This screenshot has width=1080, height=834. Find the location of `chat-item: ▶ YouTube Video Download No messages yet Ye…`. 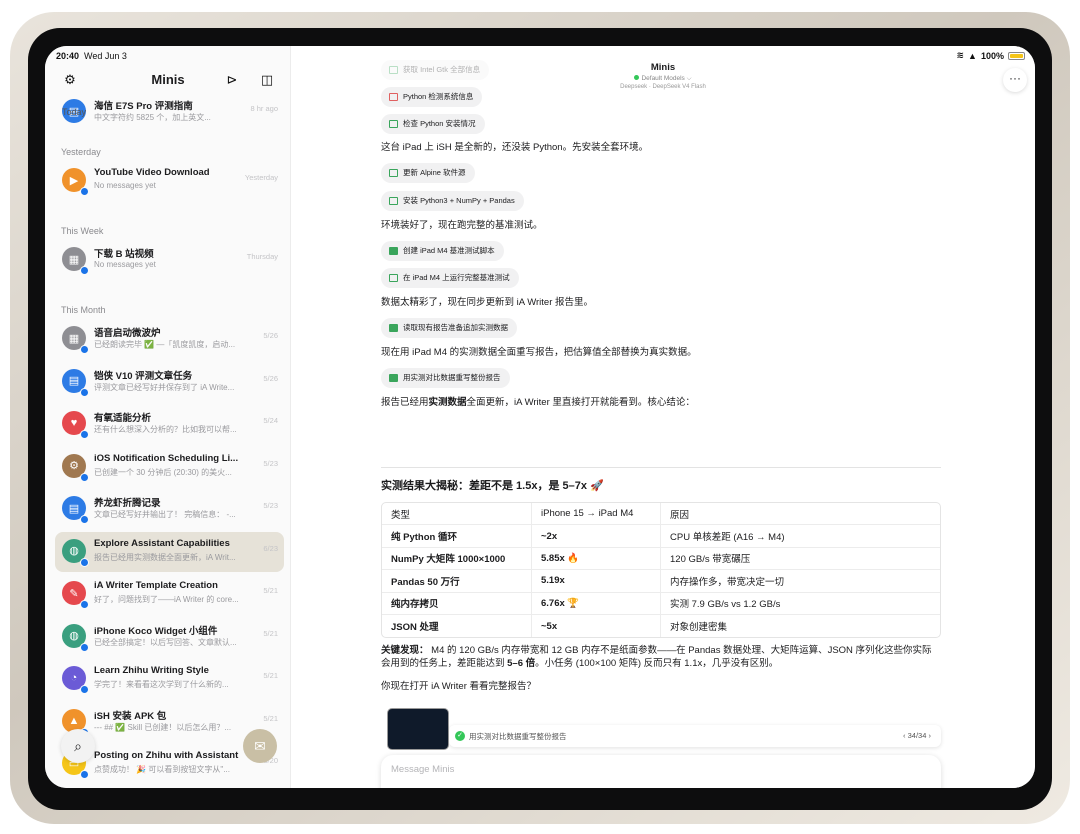

chat-item: ▶ YouTube Video Download No messages yet Ye… is located at coordinates (169, 181).